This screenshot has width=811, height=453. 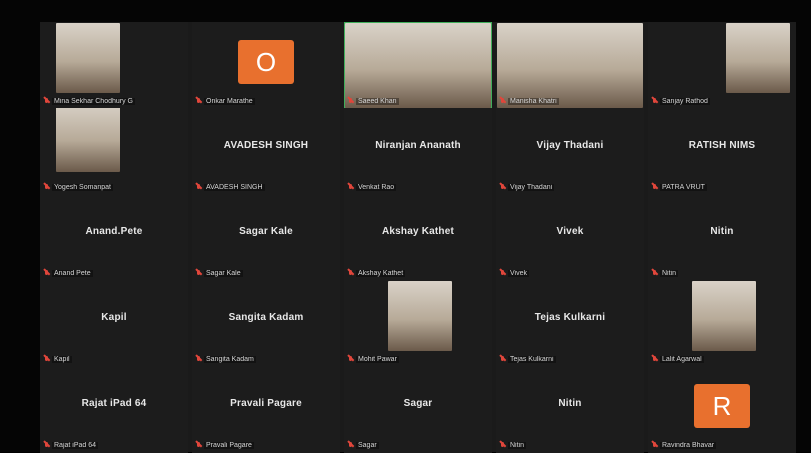 I want to click on participant-name: PATRA VRUT, so click(x=683, y=187).